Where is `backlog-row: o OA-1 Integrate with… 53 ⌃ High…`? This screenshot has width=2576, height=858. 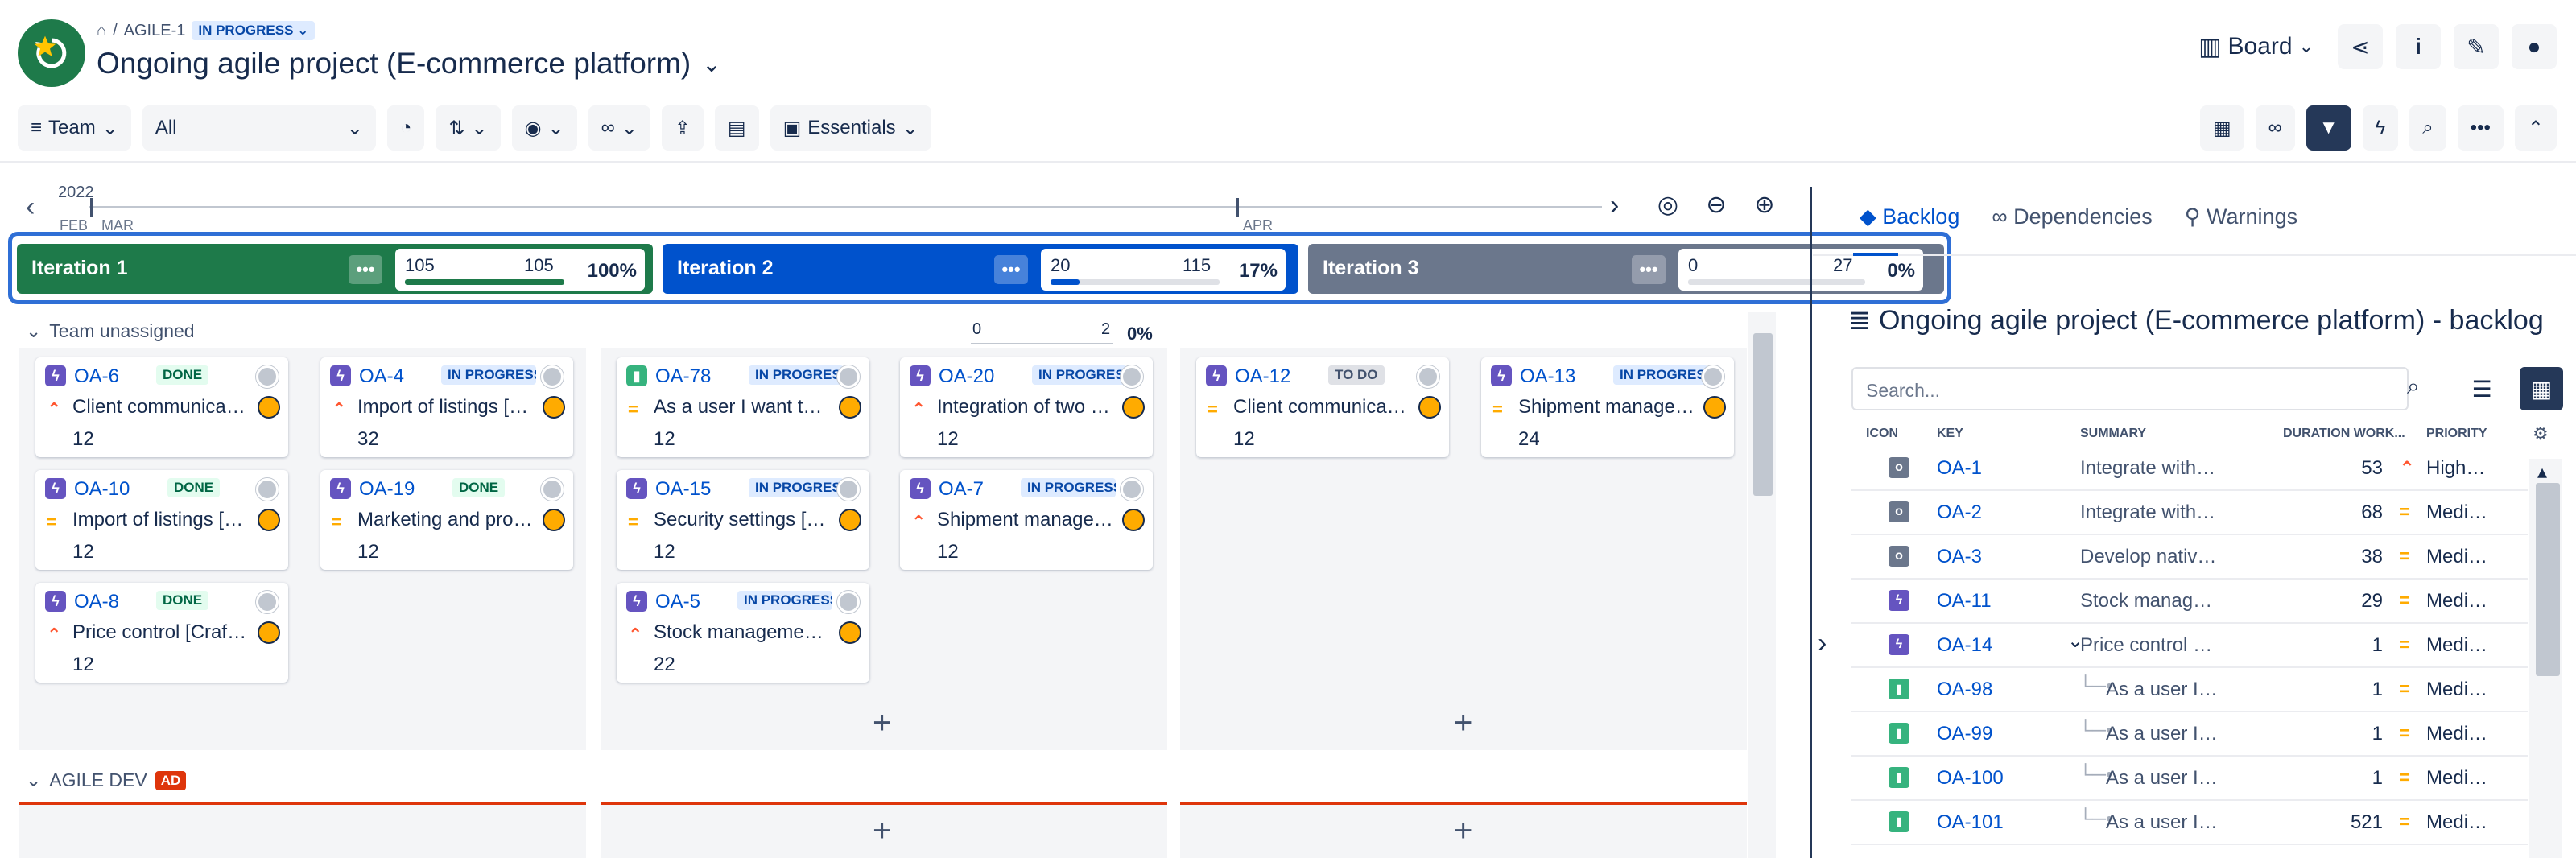
backlog-row: o OA-1 Integrate with… 53 ⌃ High… is located at coordinates (2190, 469).